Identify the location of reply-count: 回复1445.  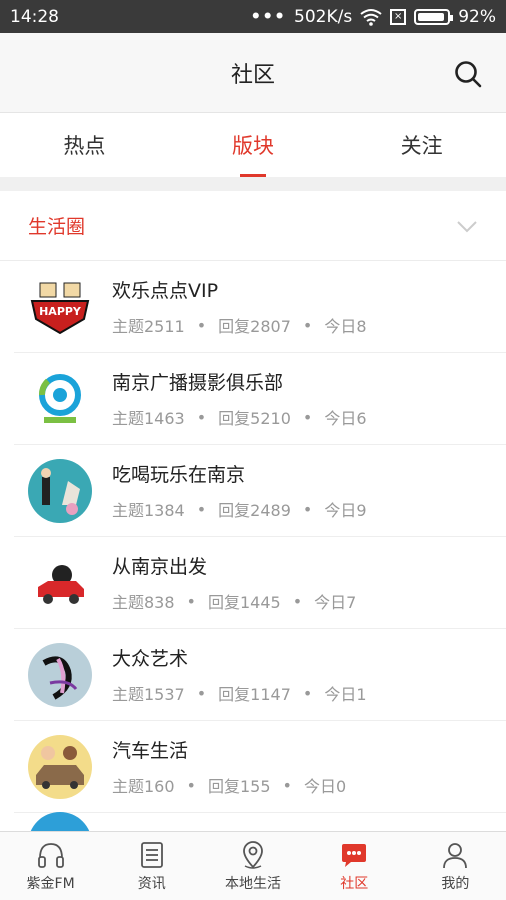
(244, 602).